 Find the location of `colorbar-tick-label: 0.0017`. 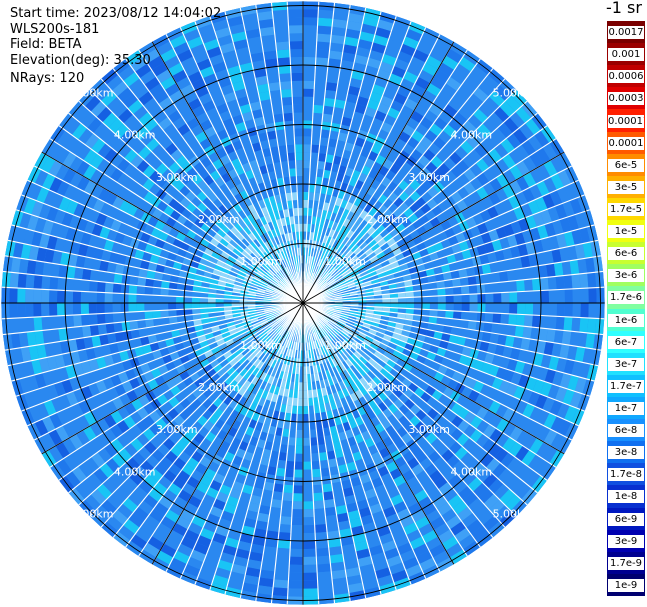

colorbar-tick-label: 0.0017 is located at coordinates (626, 33).